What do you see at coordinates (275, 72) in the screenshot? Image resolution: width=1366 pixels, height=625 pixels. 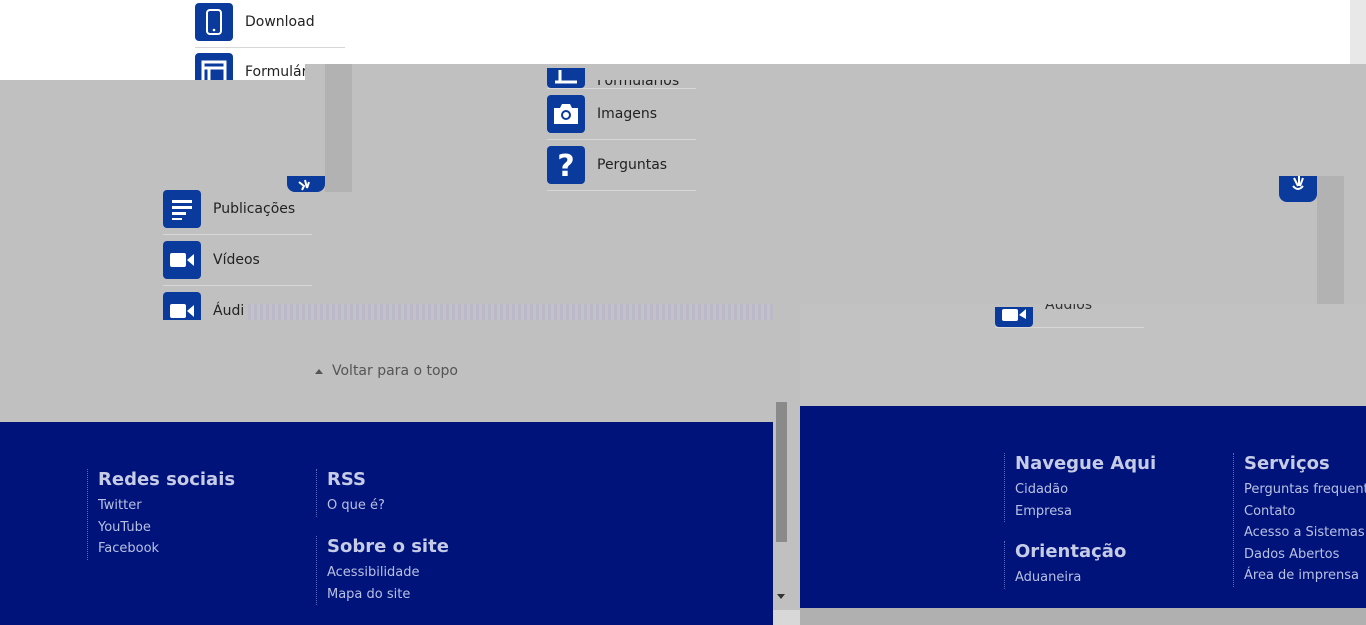 I see `menu-item-label: Formulár` at bounding box center [275, 72].